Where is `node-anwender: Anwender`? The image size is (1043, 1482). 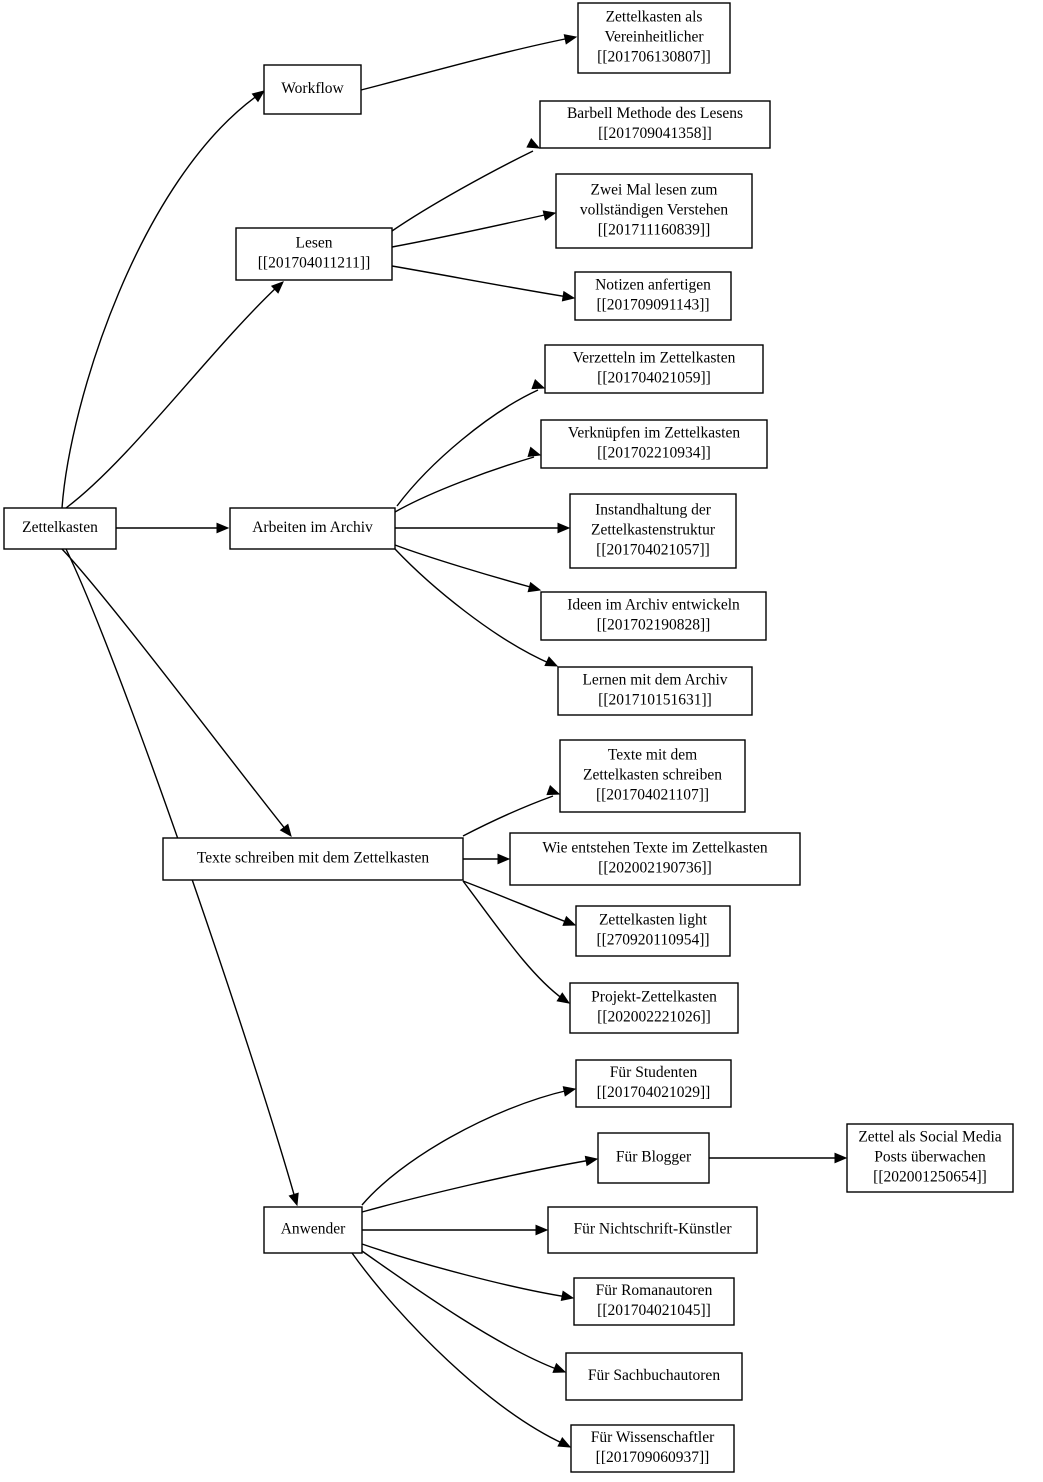
node-anwender: Anwender is located at coordinates (313, 1230).